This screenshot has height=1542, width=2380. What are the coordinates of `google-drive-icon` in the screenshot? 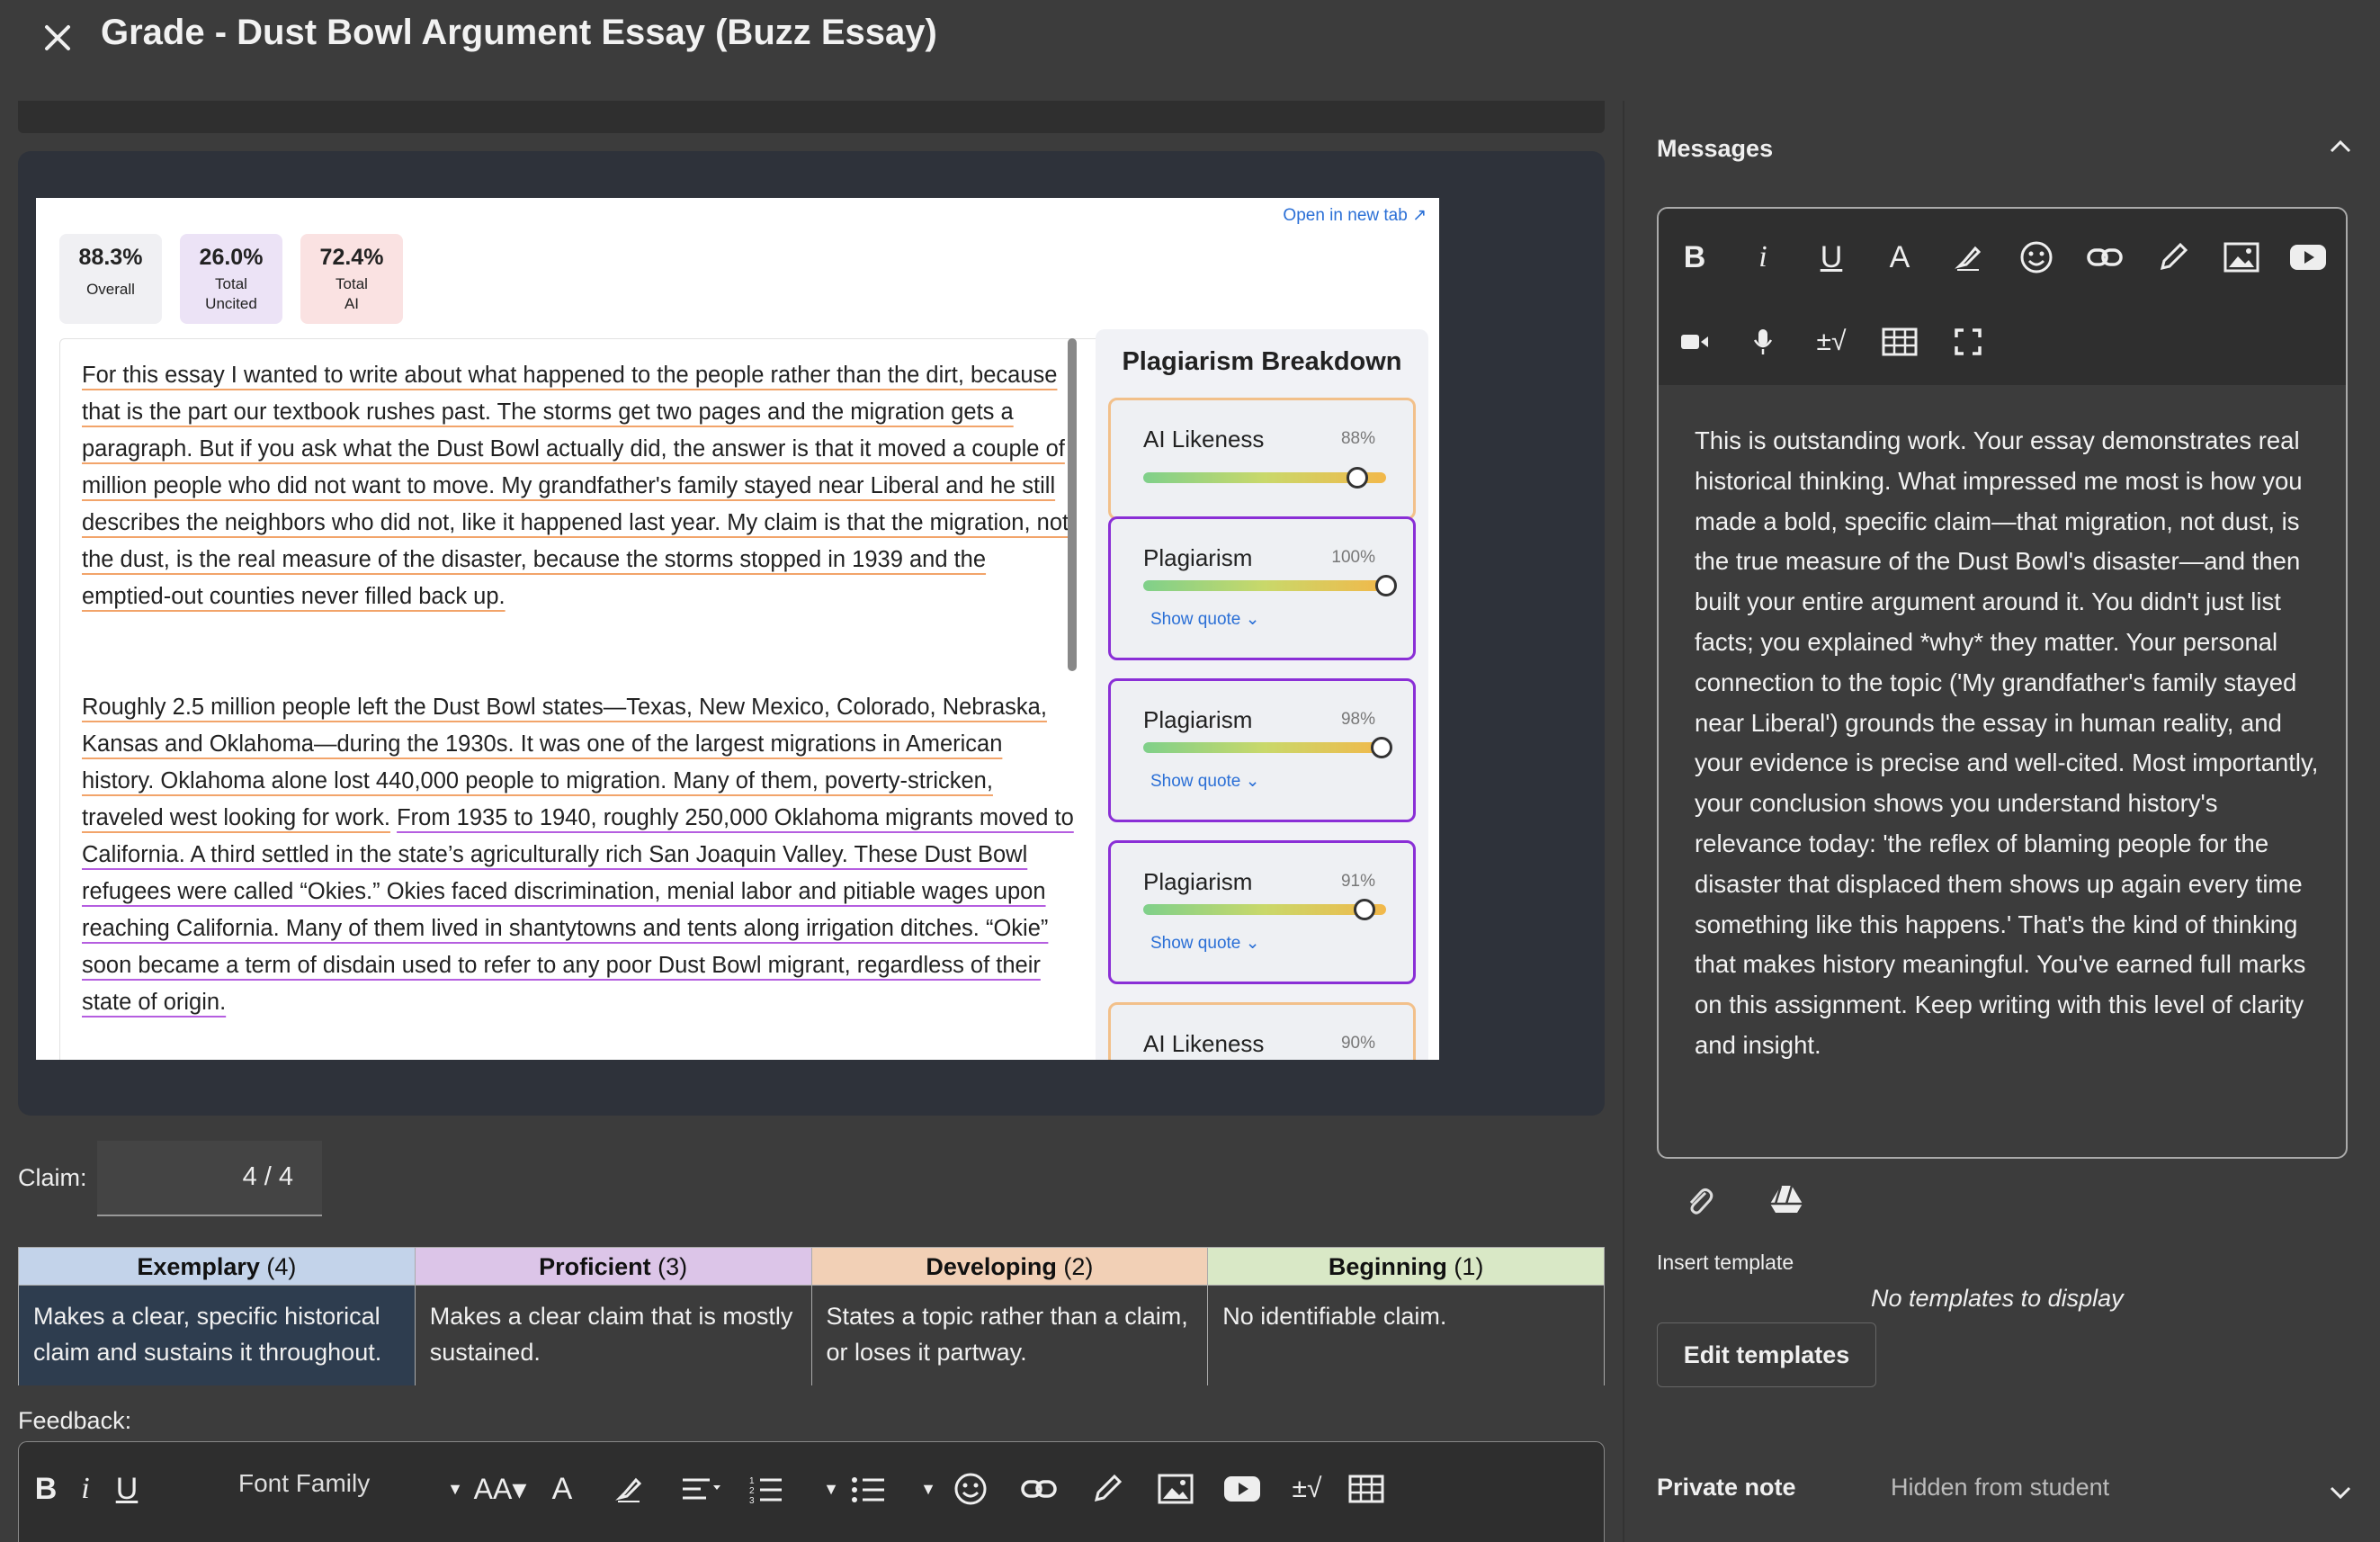 It's located at (1786, 1202).